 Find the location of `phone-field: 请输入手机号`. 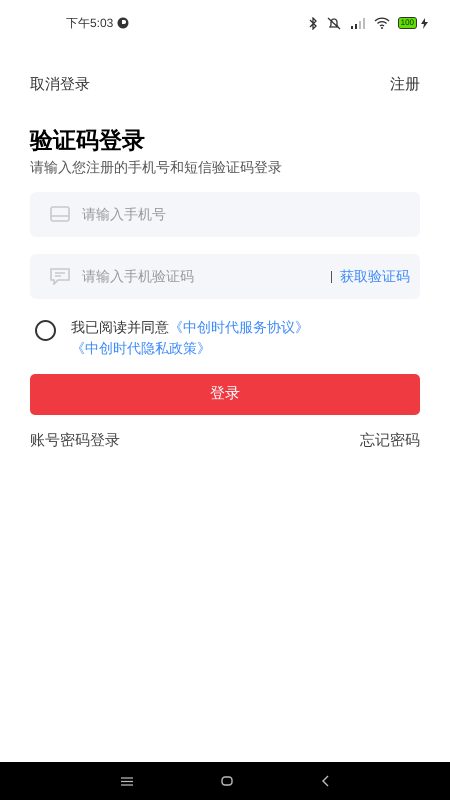

phone-field: 请输入手机号 is located at coordinates (225, 214).